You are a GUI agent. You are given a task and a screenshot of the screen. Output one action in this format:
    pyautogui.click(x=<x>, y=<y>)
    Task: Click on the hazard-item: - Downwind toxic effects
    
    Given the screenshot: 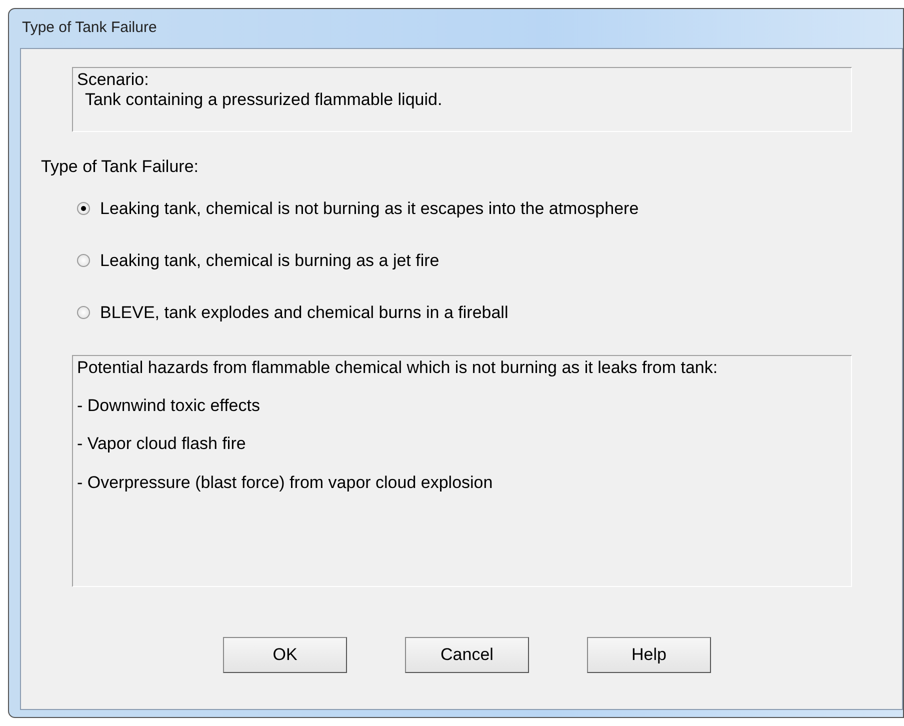 What is the action you would take?
    pyautogui.click(x=169, y=406)
    